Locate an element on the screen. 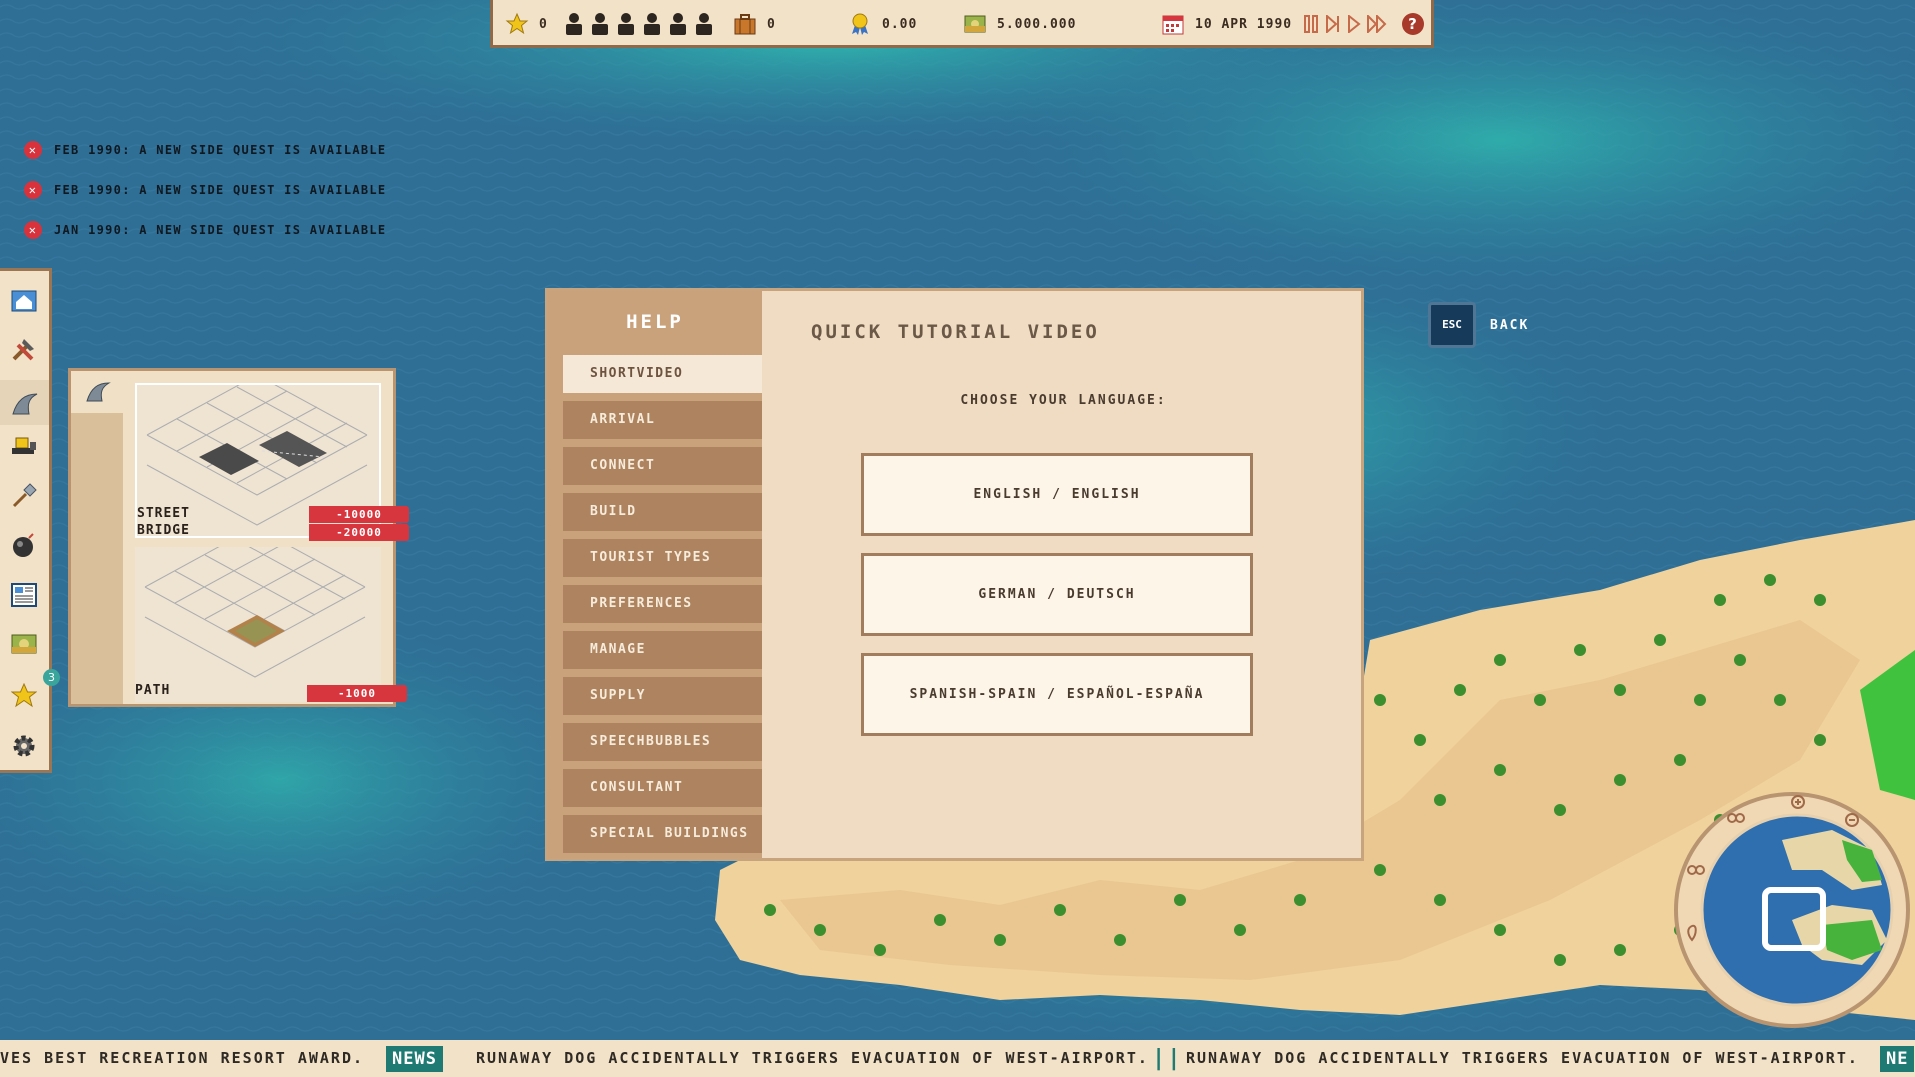  water-build-panel: STREET BRIDGE -10000 -20000 PATH -1000 is located at coordinates (238, 537).